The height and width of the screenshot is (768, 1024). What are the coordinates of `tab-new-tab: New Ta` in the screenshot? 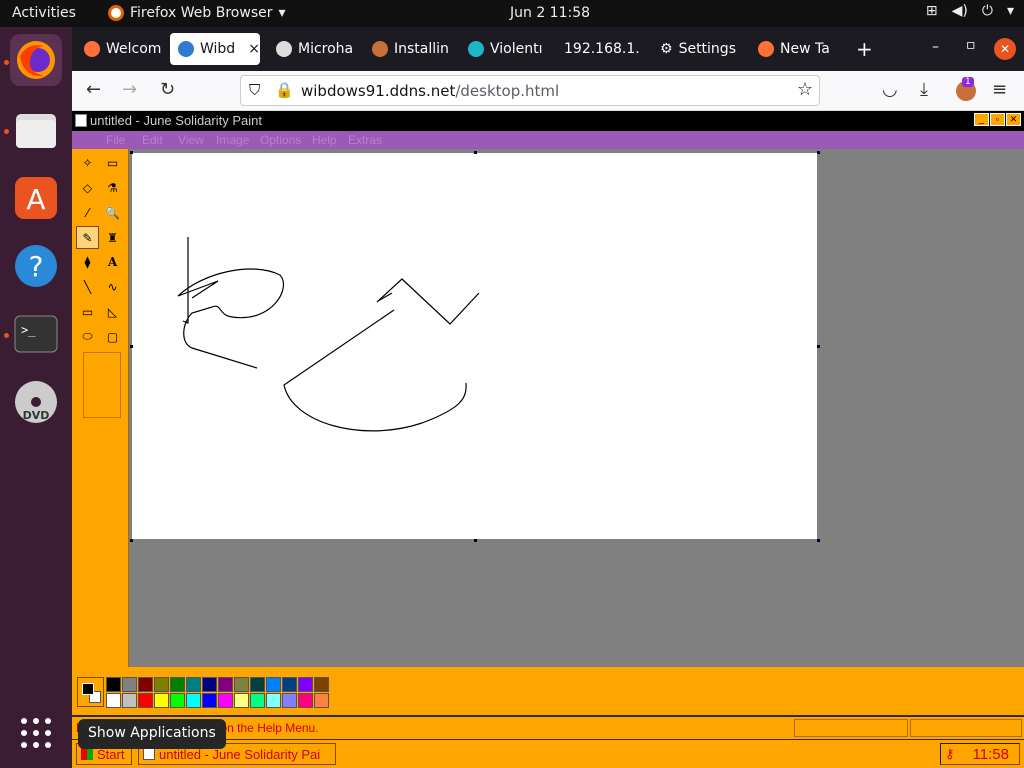 It's located at (794, 49).